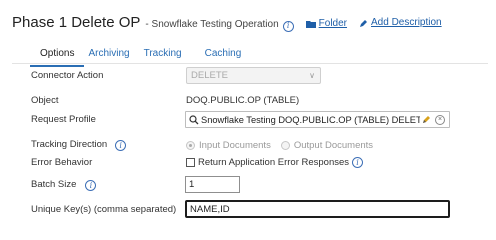  I want to click on connector-action-select: DELETE ∨, so click(253, 75).